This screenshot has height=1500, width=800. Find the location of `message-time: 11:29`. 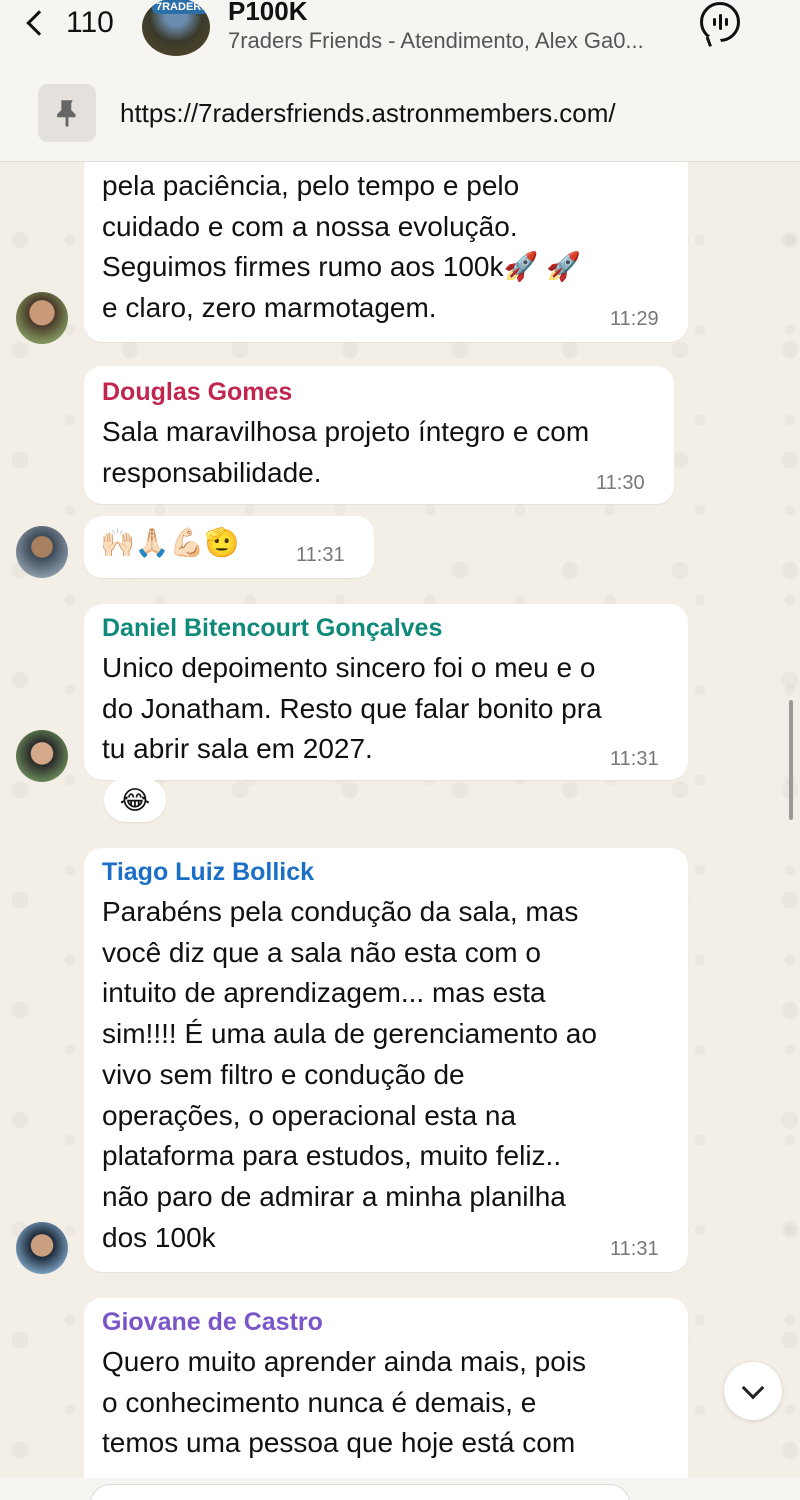

message-time: 11:29 is located at coordinates (634, 319).